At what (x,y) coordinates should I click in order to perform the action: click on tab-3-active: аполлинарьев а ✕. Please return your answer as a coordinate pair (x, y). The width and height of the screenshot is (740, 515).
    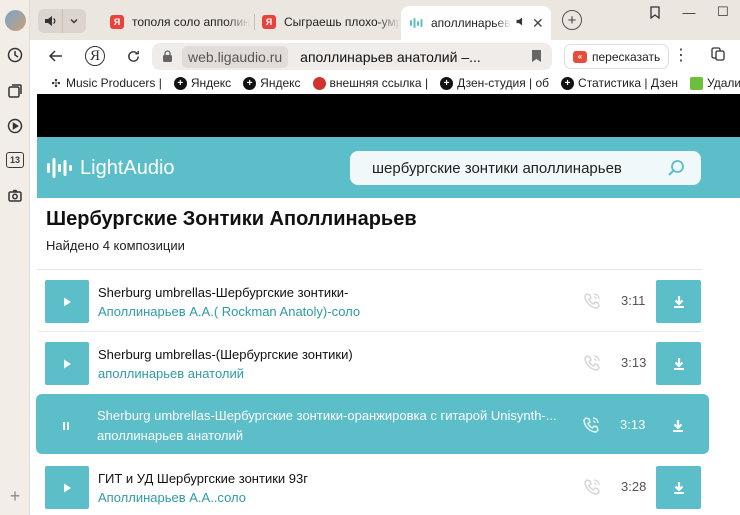
    Looking at the image, I should click on (476, 23).